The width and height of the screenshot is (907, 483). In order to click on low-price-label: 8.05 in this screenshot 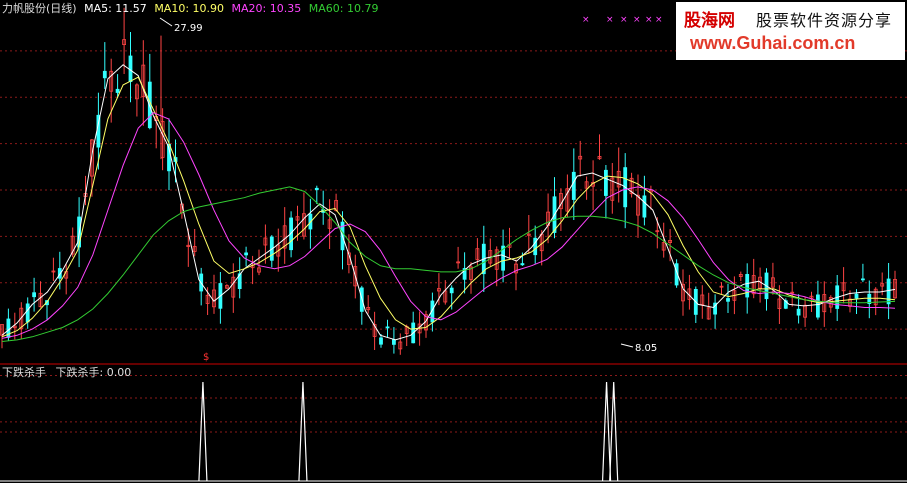, I will do `click(646, 348)`.